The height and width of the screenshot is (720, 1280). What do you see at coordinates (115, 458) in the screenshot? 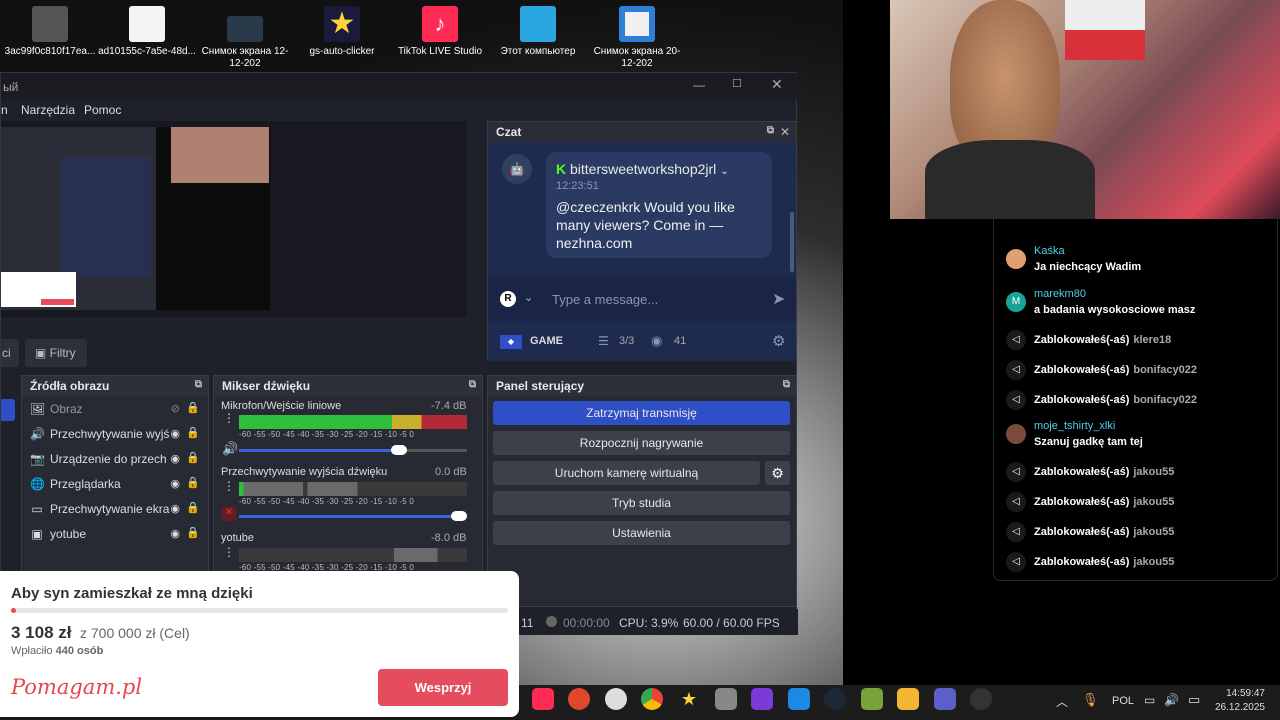
I see `source-item: 📷 Urządzenie do przech ◉ 🔒` at bounding box center [115, 458].